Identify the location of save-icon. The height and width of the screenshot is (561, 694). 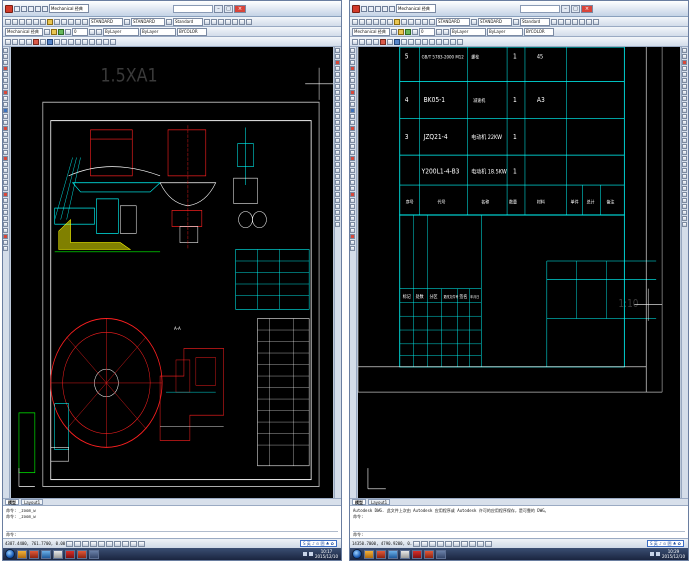
(22, 21).